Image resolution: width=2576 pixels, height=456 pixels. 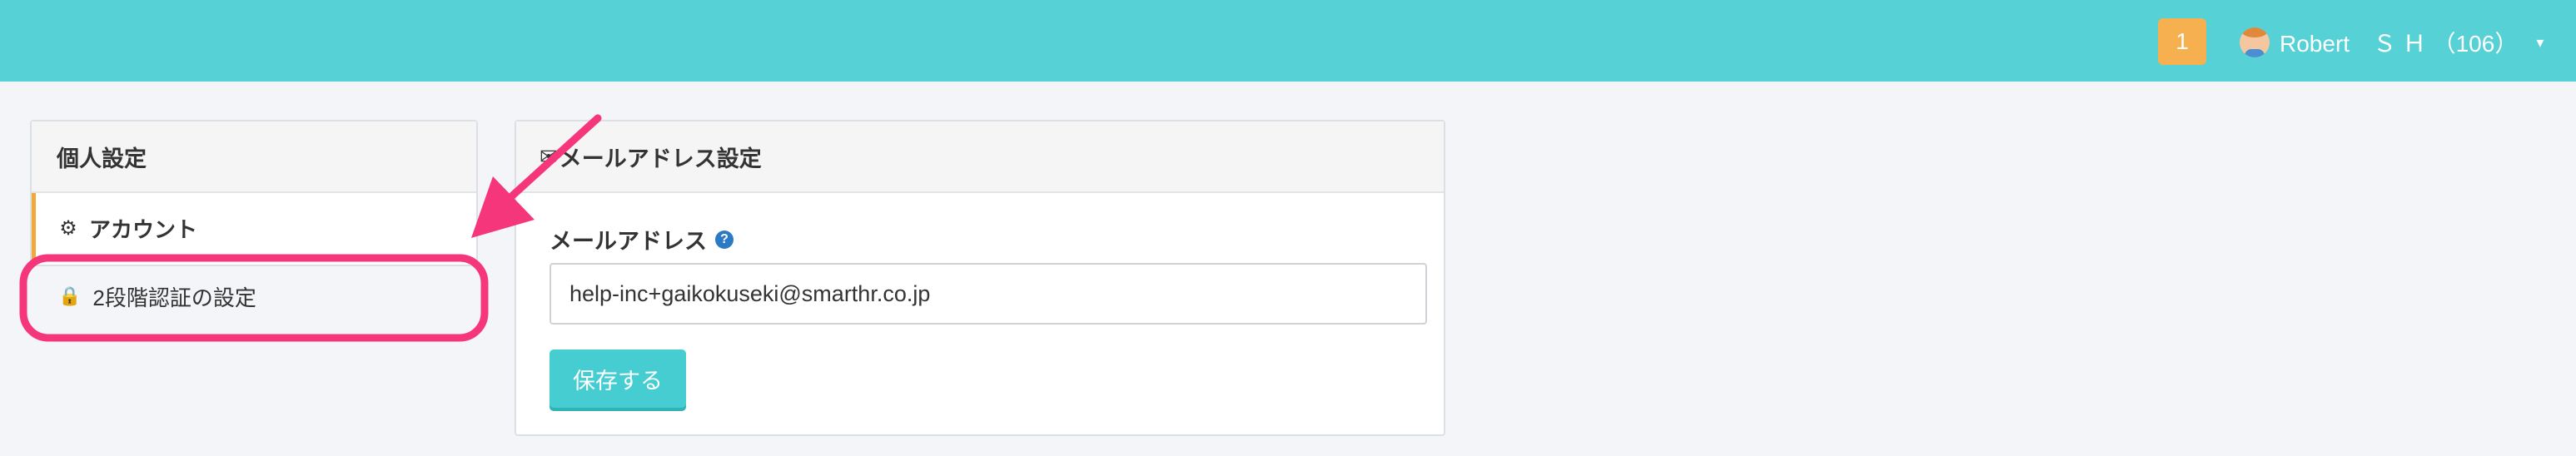 I want to click on user-name: Robert Ｓ Ｈ （106）, so click(x=2399, y=44).